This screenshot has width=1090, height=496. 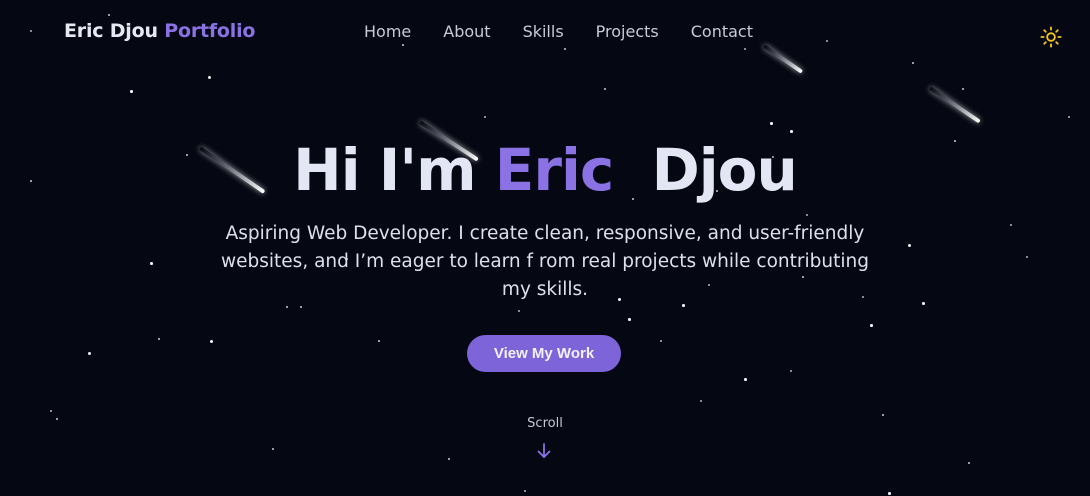 I want to click on nav-link-contact: Contact, so click(x=722, y=31).